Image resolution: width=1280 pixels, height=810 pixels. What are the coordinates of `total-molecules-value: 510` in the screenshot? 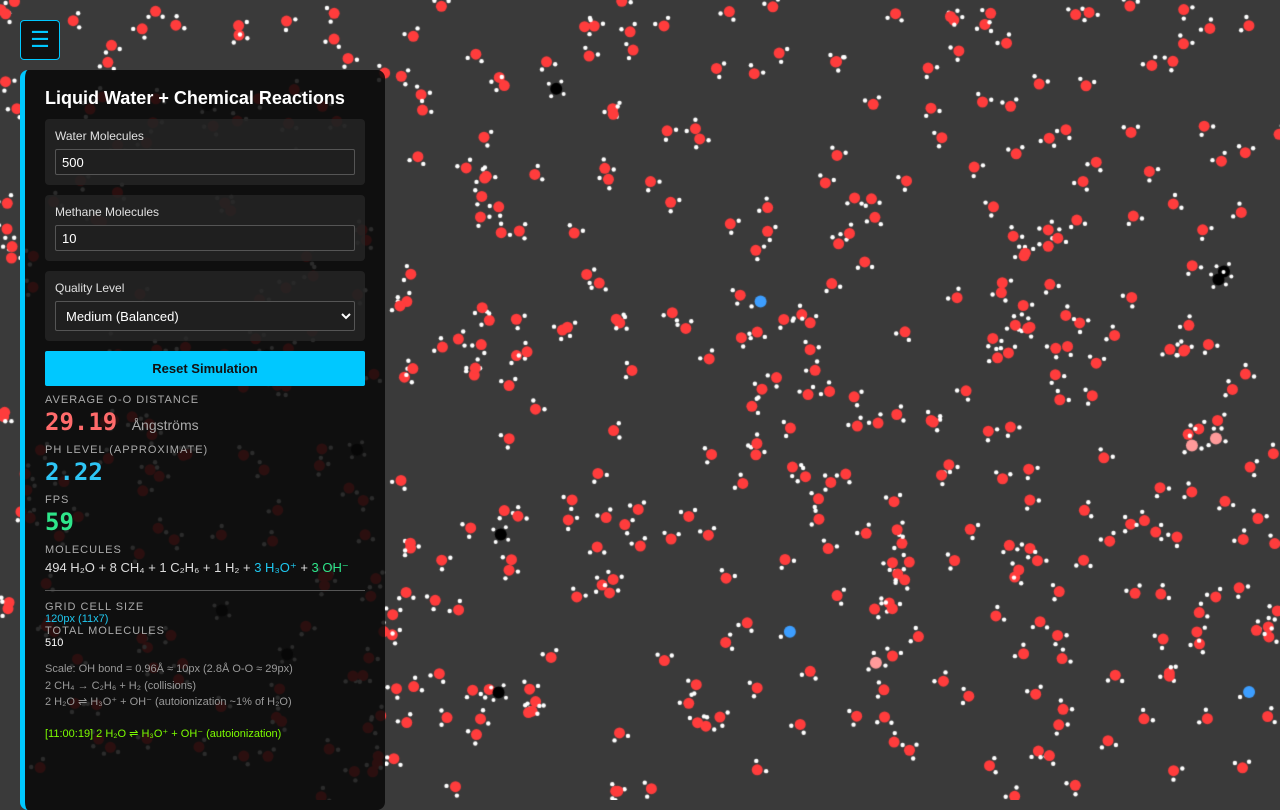 It's located at (54, 643).